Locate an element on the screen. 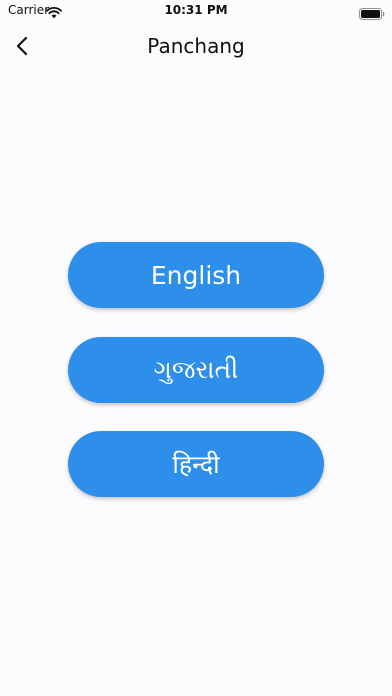 Image resolution: width=392 pixels, height=696 pixels. status-time: 10:31 PM is located at coordinates (196, 10).